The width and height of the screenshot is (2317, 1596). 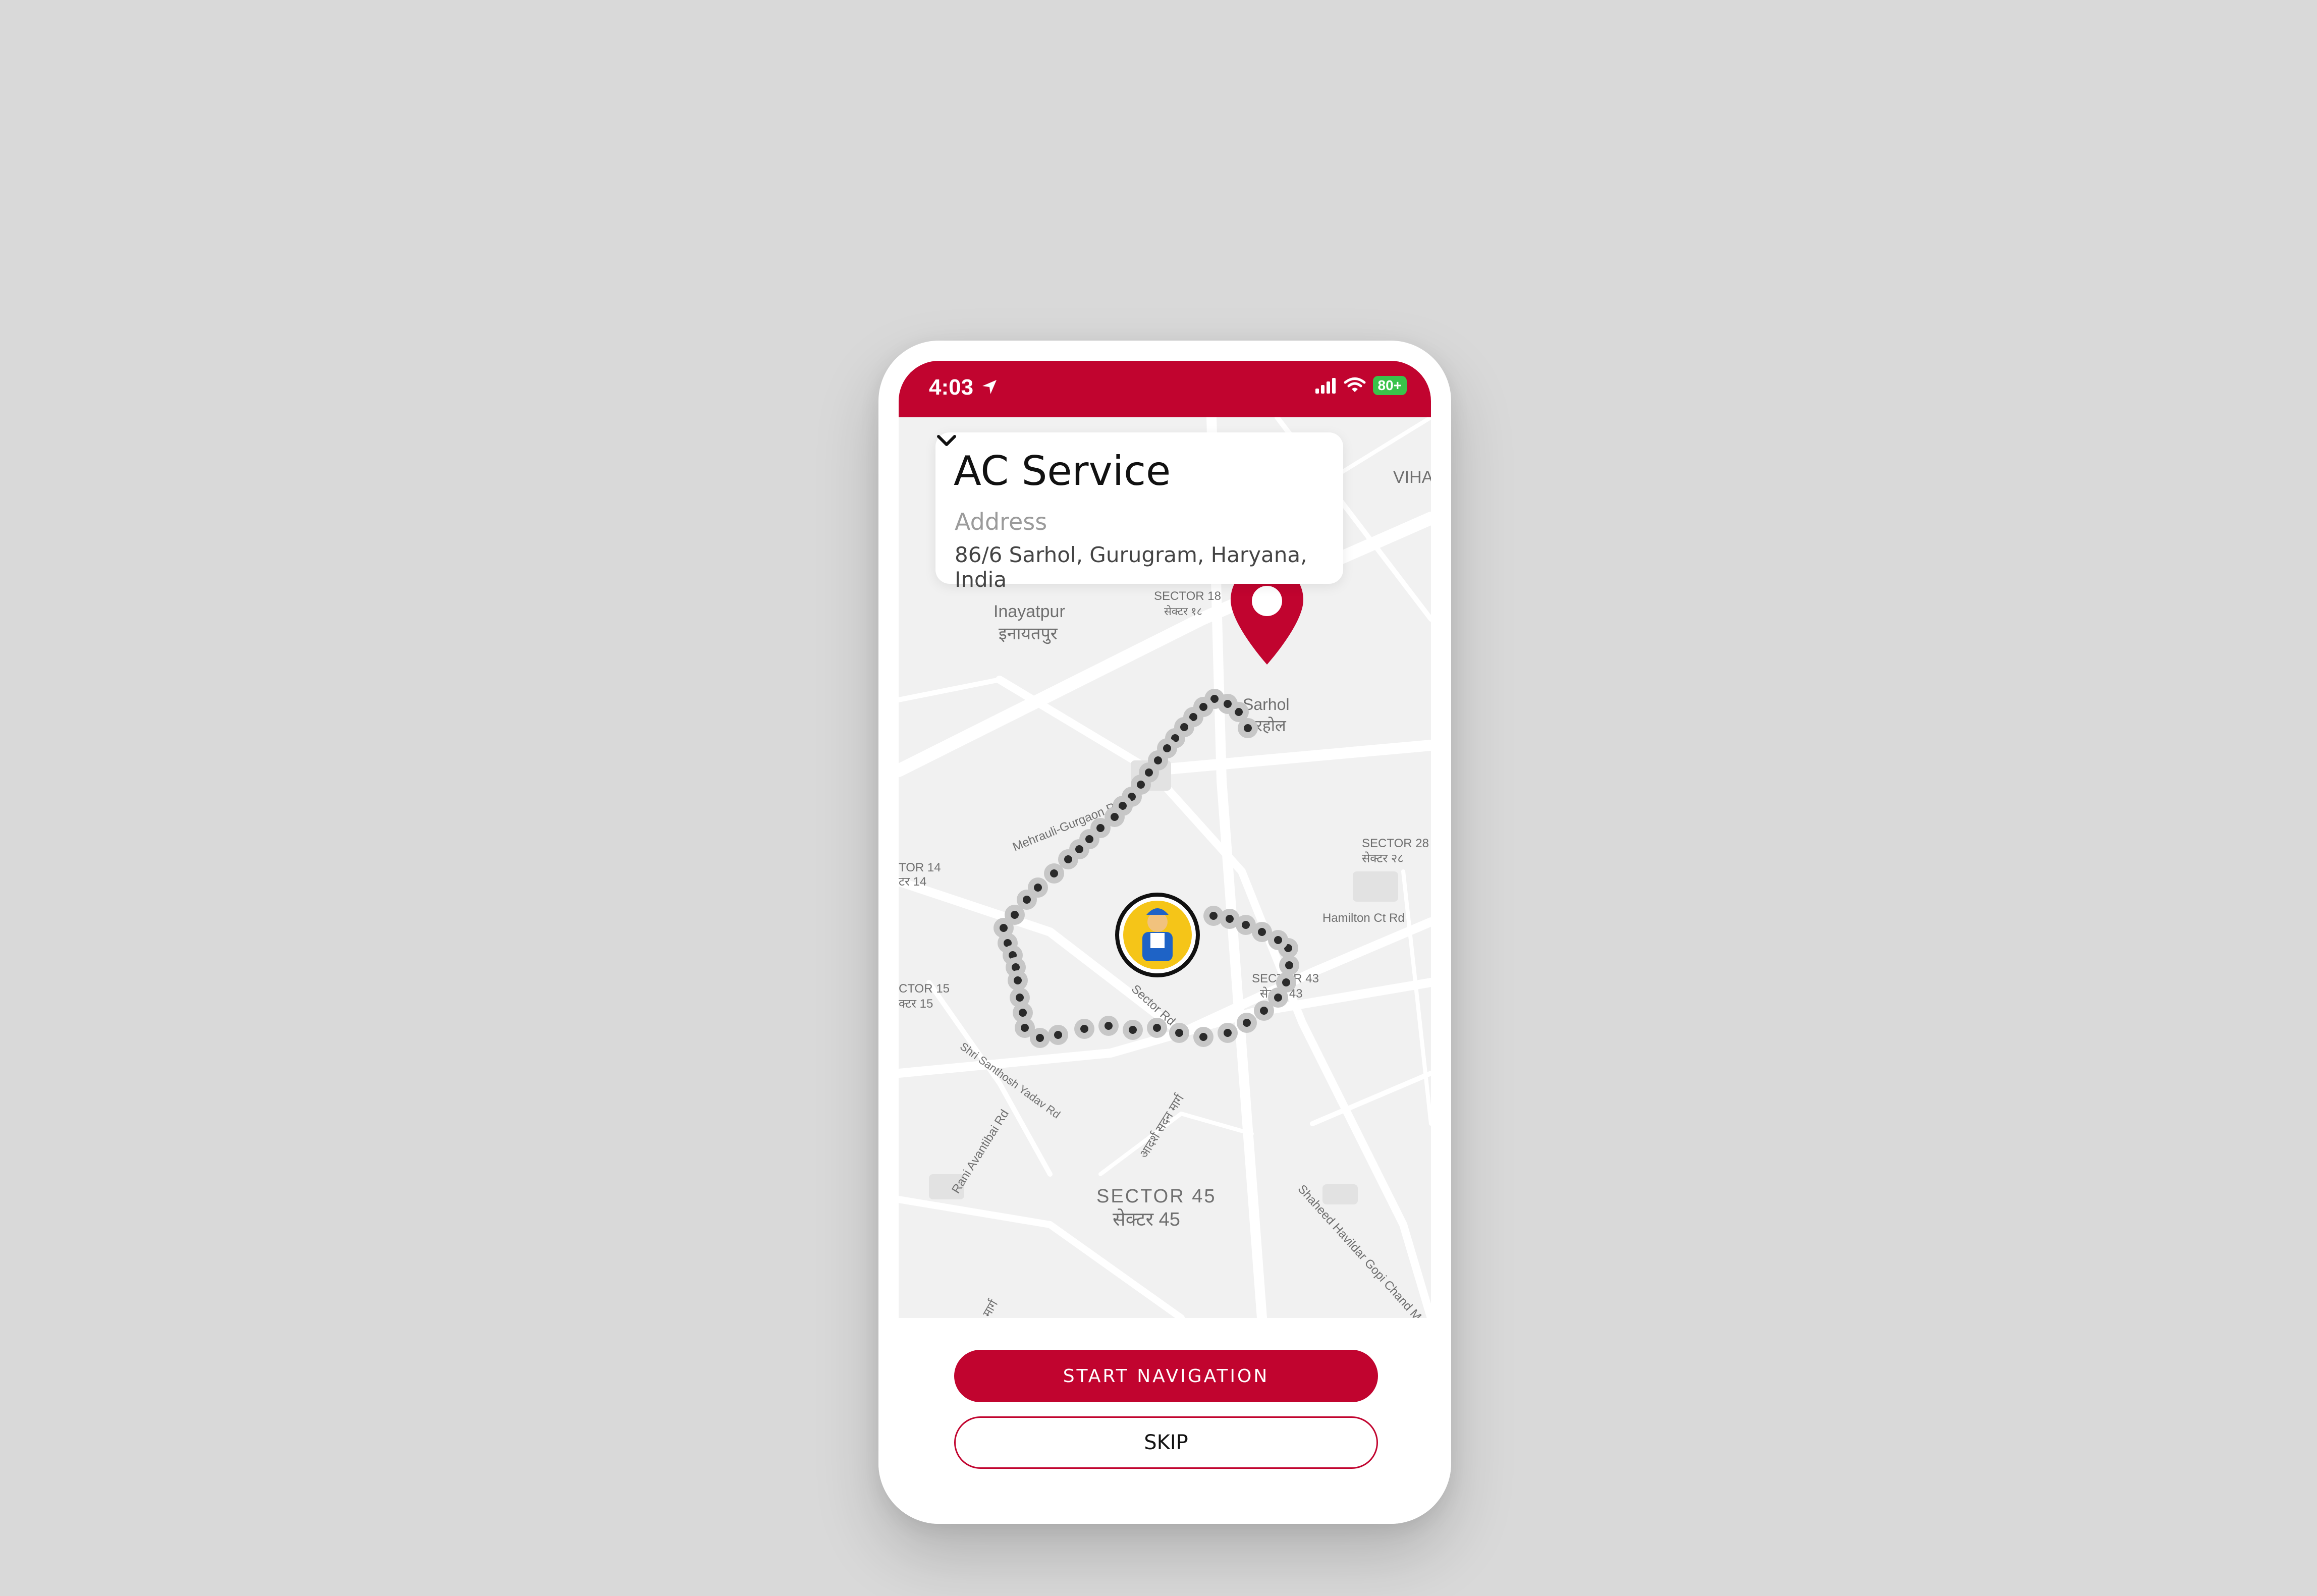 What do you see at coordinates (1389, 385) in the screenshot?
I see `battery-icon: 80+` at bounding box center [1389, 385].